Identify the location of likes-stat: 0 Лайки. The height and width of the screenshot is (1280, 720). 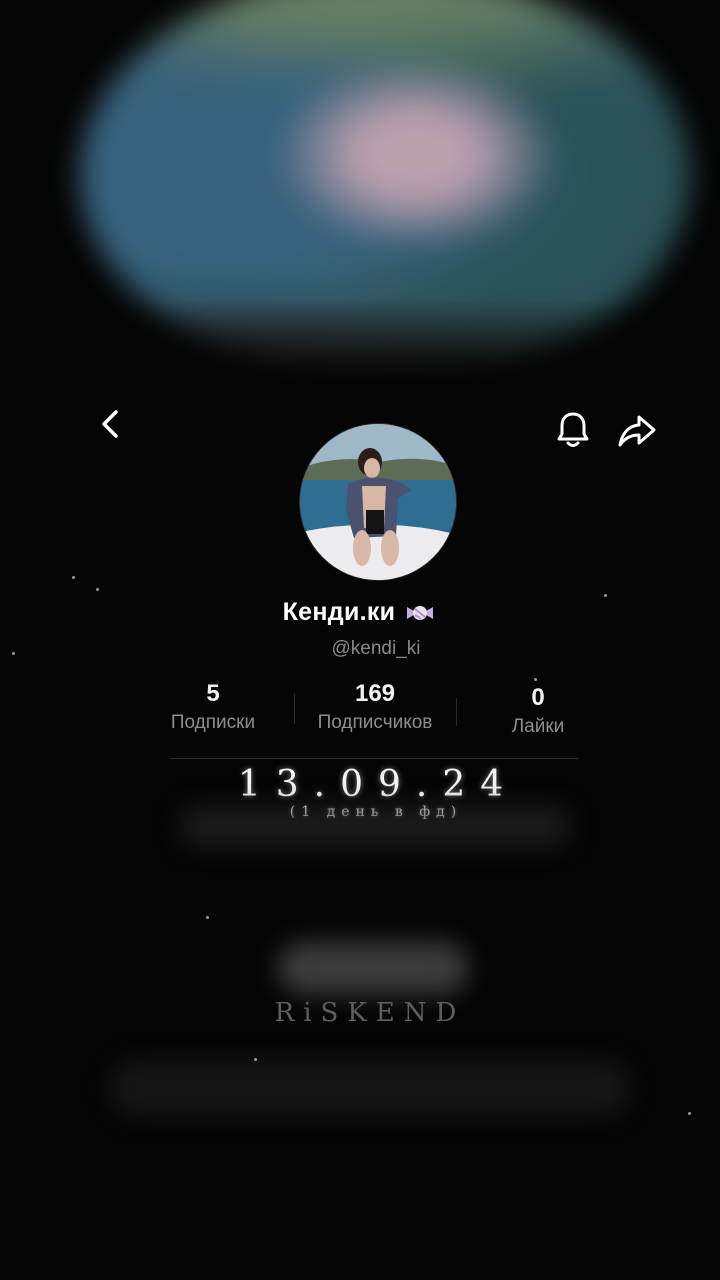
(538, 711).